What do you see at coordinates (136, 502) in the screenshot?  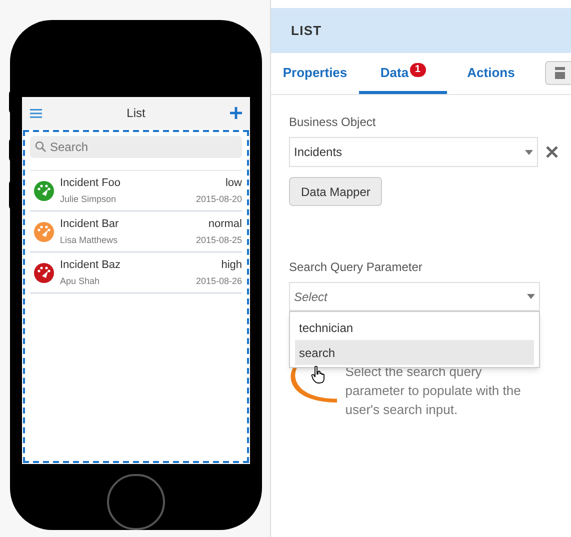 I see `home-button` at bounding box center [136, 502].